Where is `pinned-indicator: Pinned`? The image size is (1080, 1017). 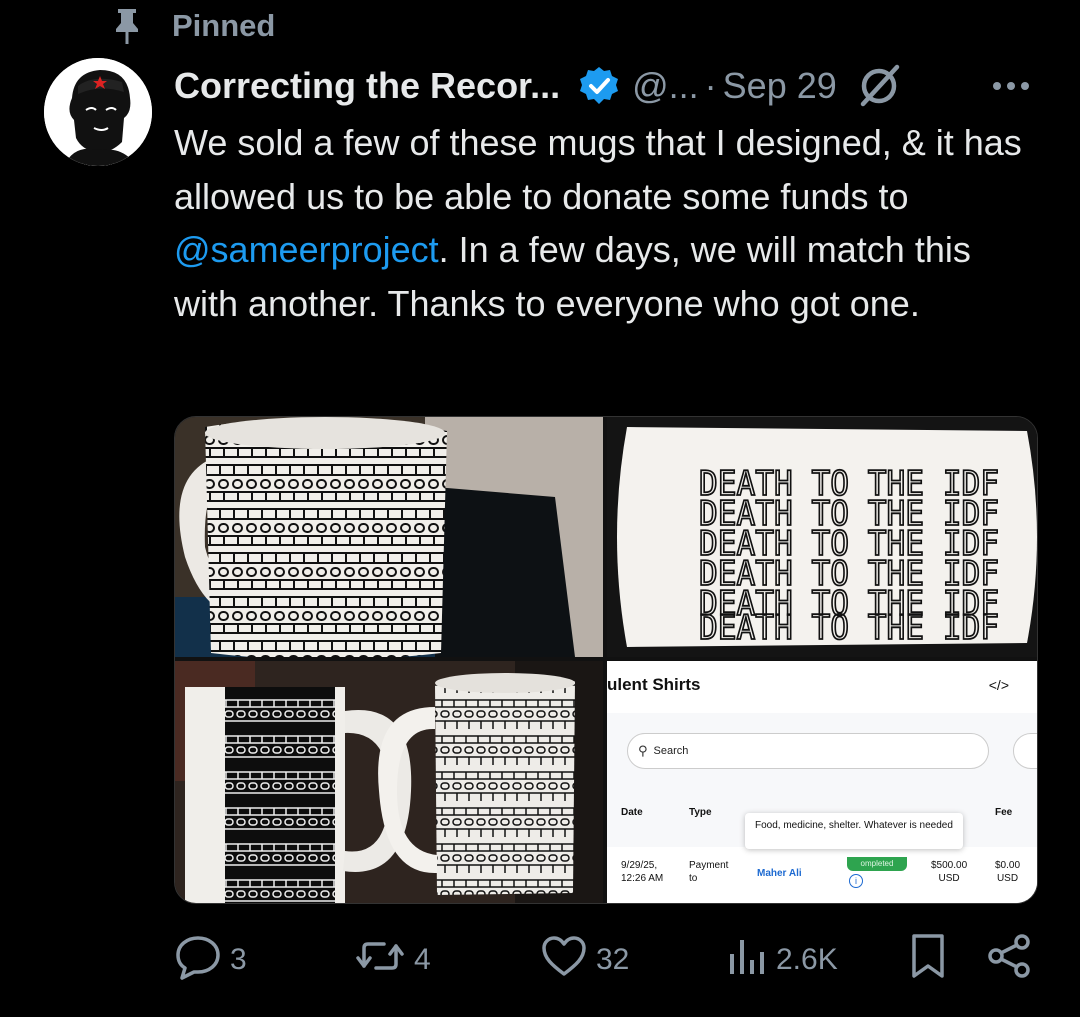
pinned-indicator: Pinned is located at coordinates (193, 26).